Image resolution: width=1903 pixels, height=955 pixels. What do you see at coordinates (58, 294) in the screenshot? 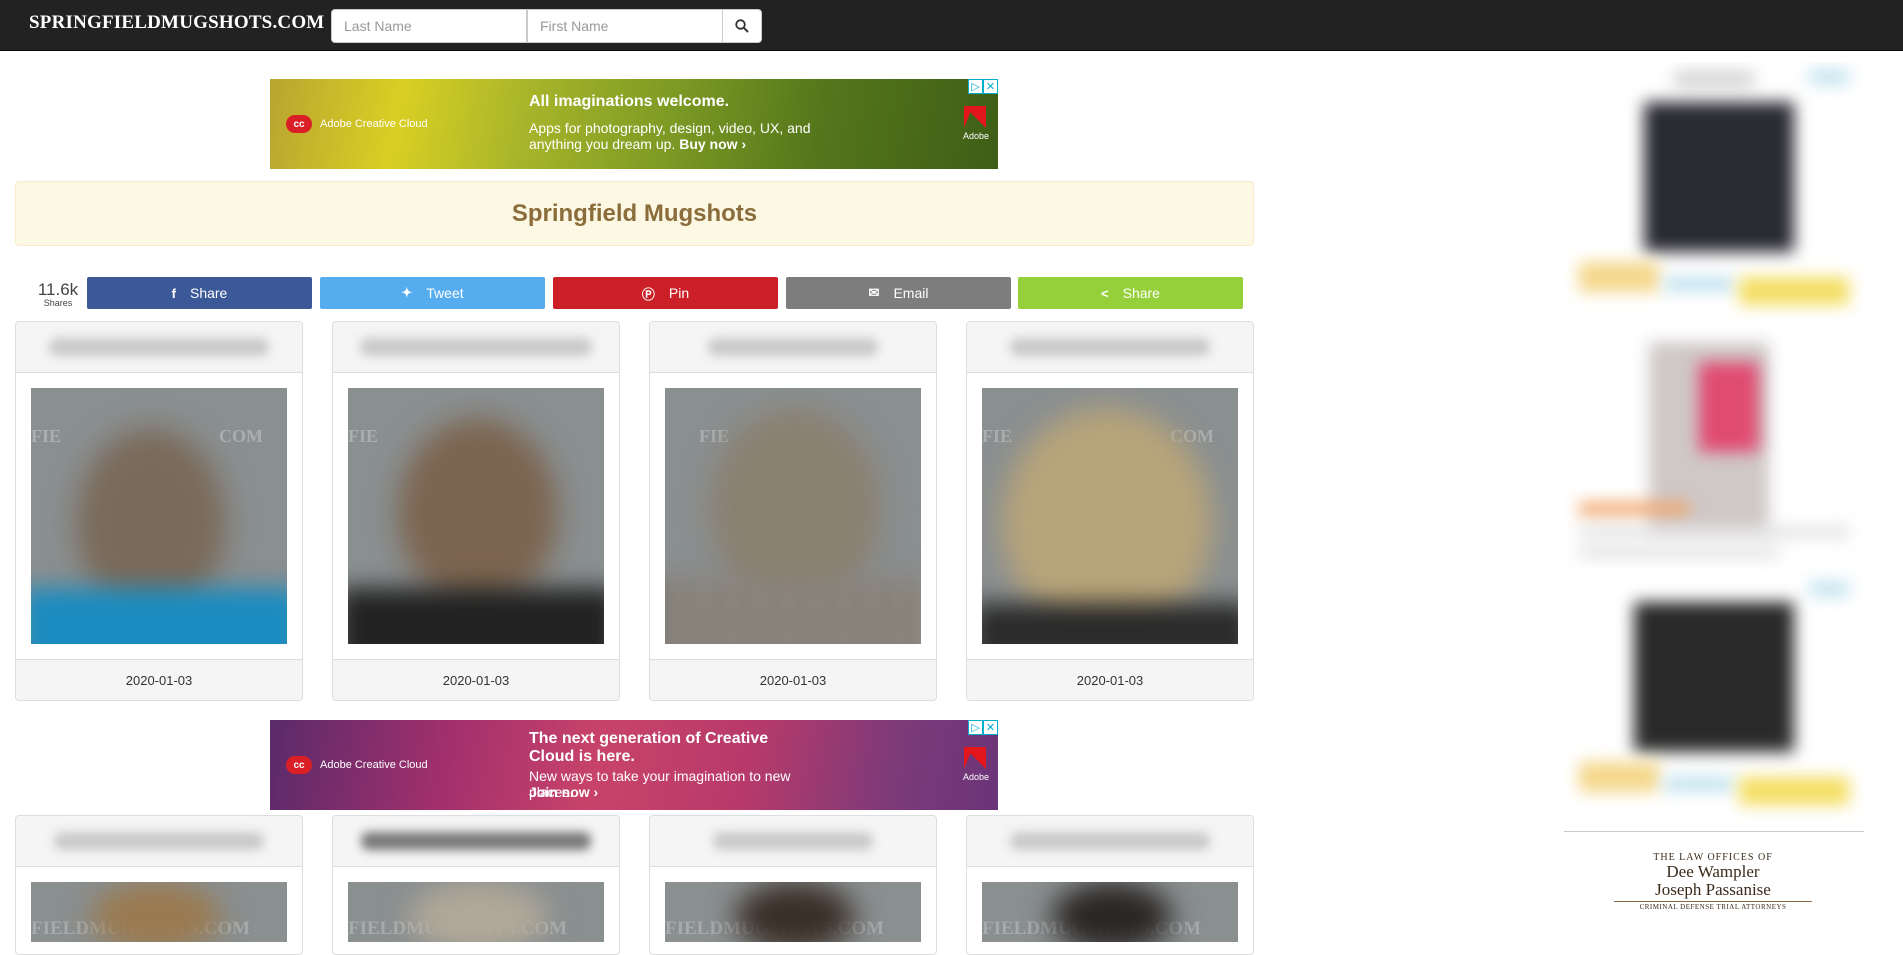
I see `share-count: 11.6k Shares` at bounding box center [58, 294].